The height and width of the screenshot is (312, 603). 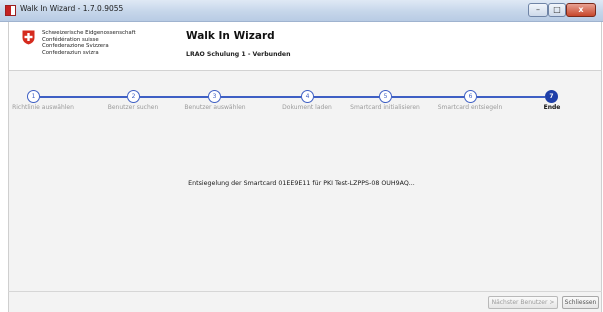 What do you see at coordinates (28, 37) in the screenshot?
I see `swiss-shield-icon` at bounding box center [28, 37].